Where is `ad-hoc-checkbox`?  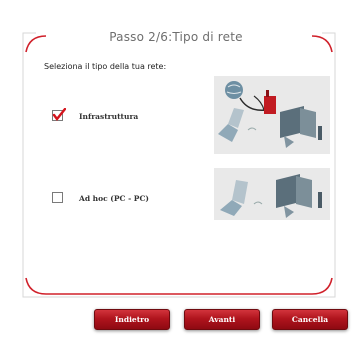
ad-hoc-checkbox is located at coordinates (57, 197).